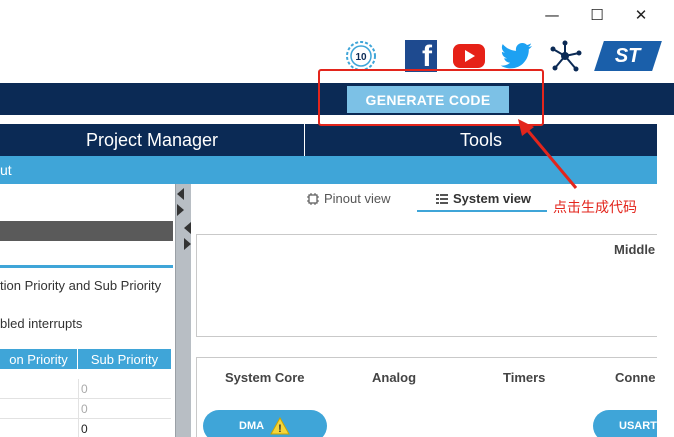  I want to click on enabled-interrupts-label: bled interrupts, so click(41, 323).